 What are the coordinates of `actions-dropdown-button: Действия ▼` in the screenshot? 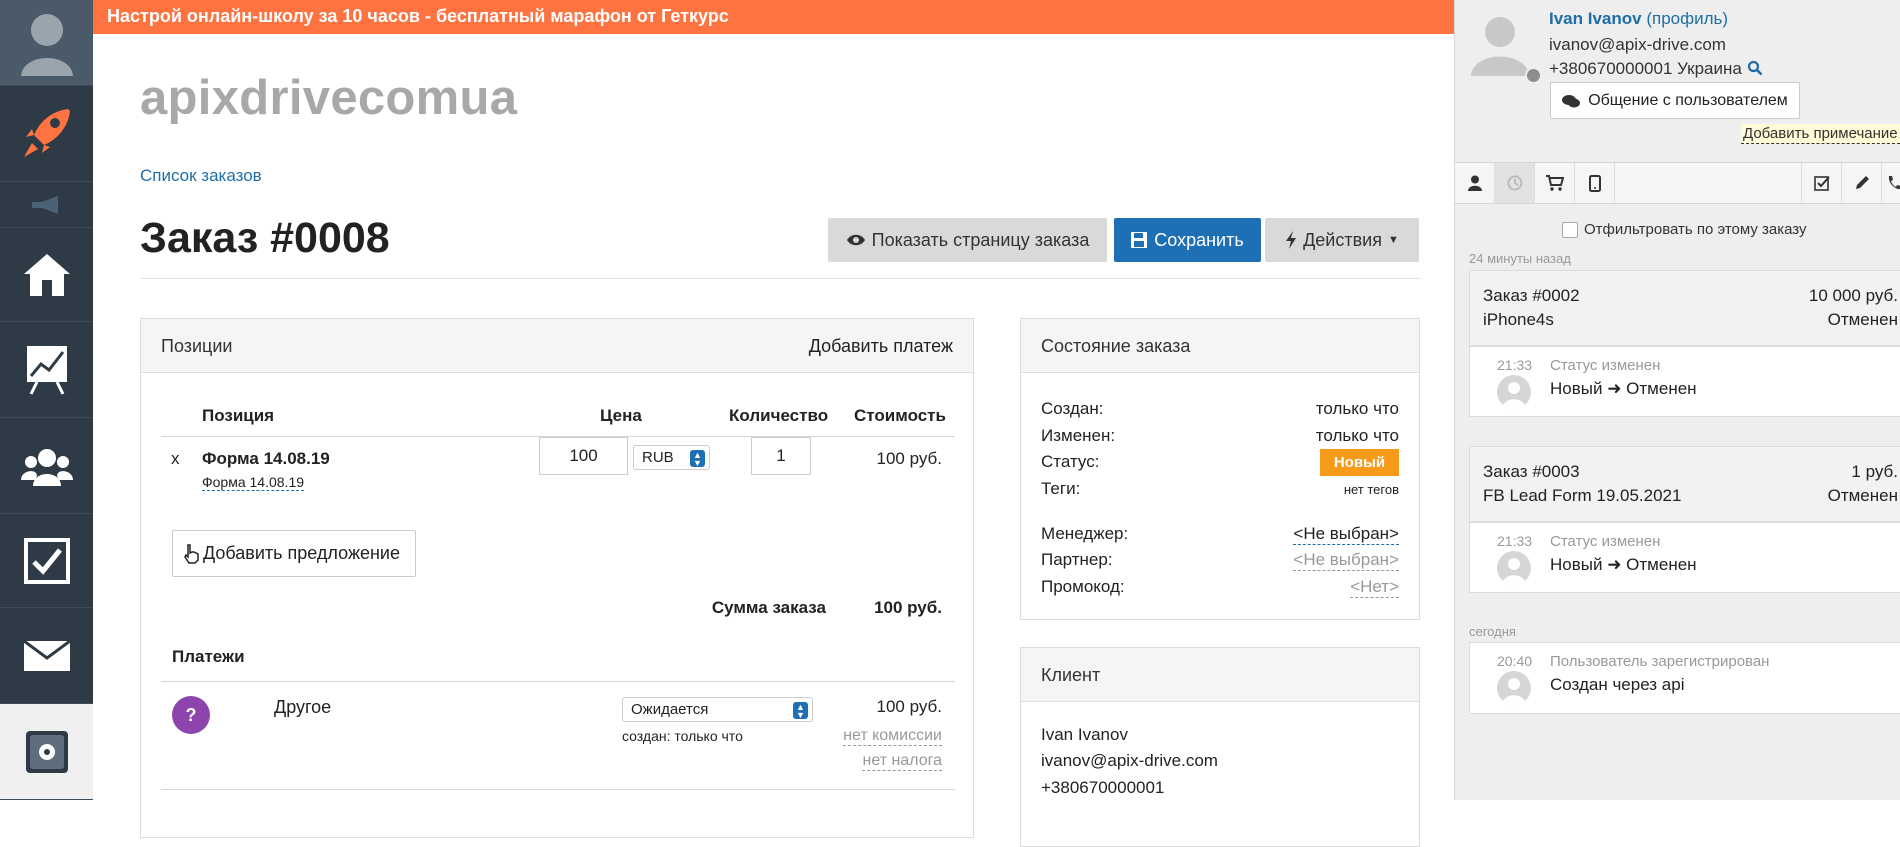 It's located at (1342, 240).